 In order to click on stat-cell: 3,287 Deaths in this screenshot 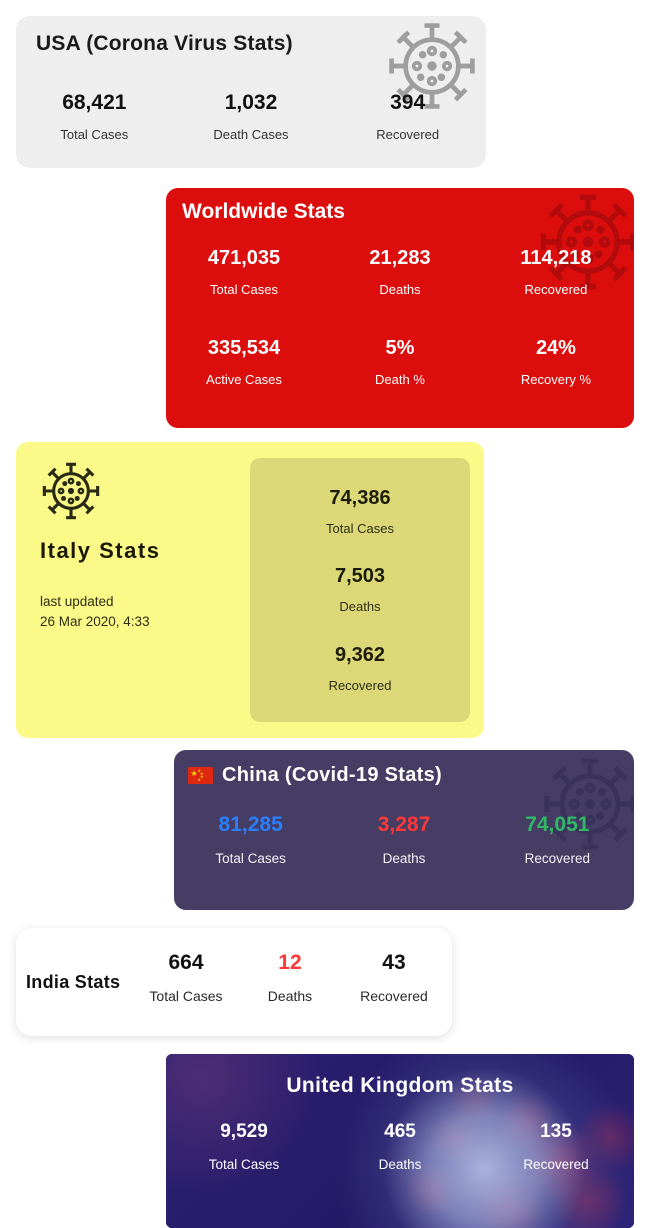, I will do `click(403, 840)`.